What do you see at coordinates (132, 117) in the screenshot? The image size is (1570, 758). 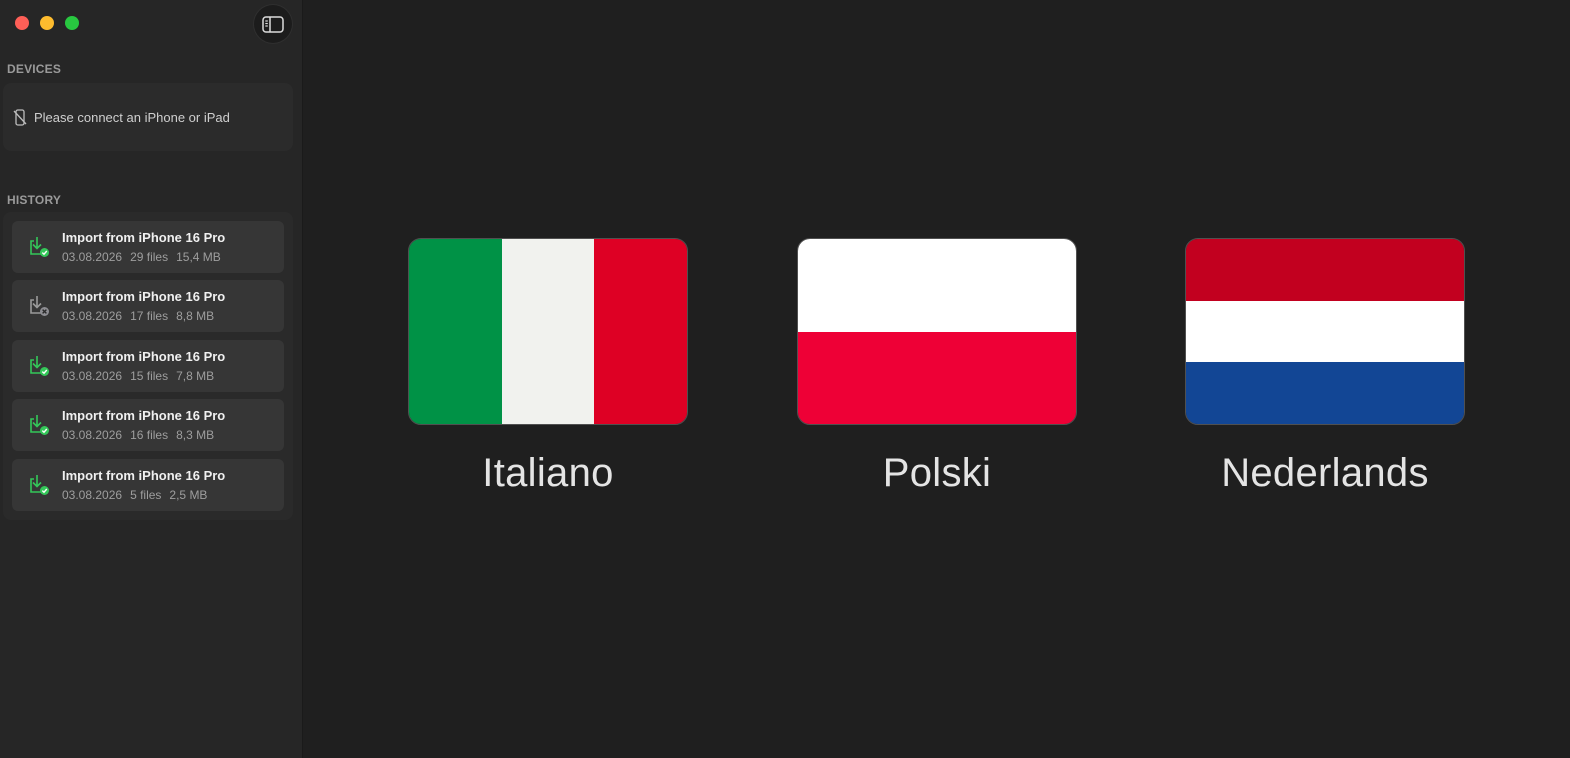 I see `devices-empty-text: Please connect an iPhone or iPad` at bounding box center [132, 117].